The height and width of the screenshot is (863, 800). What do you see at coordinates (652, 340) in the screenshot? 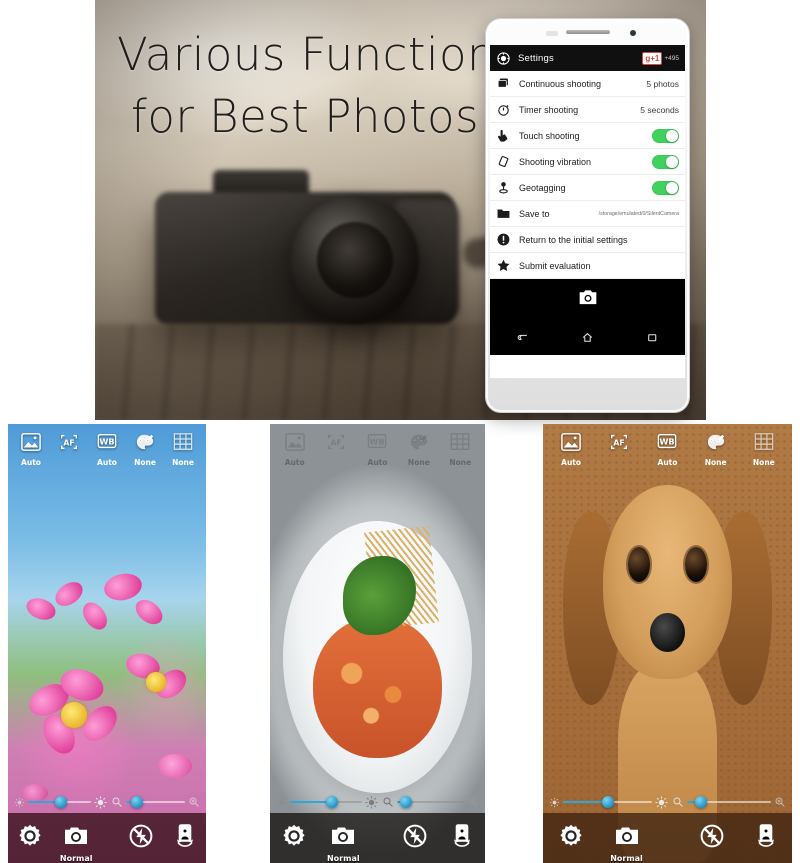
I see `recents-icon` at bounding box center [652, 340].